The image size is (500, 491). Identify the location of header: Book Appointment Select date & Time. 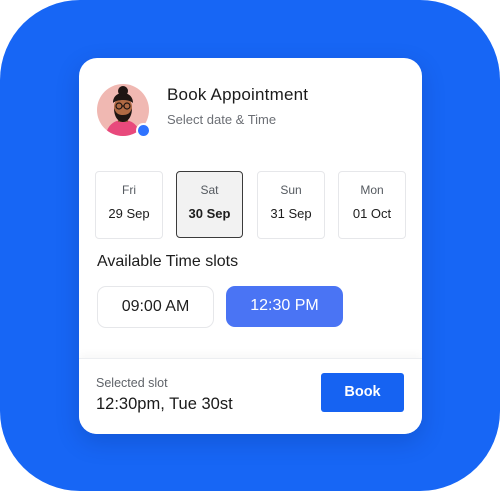
(247, 112).